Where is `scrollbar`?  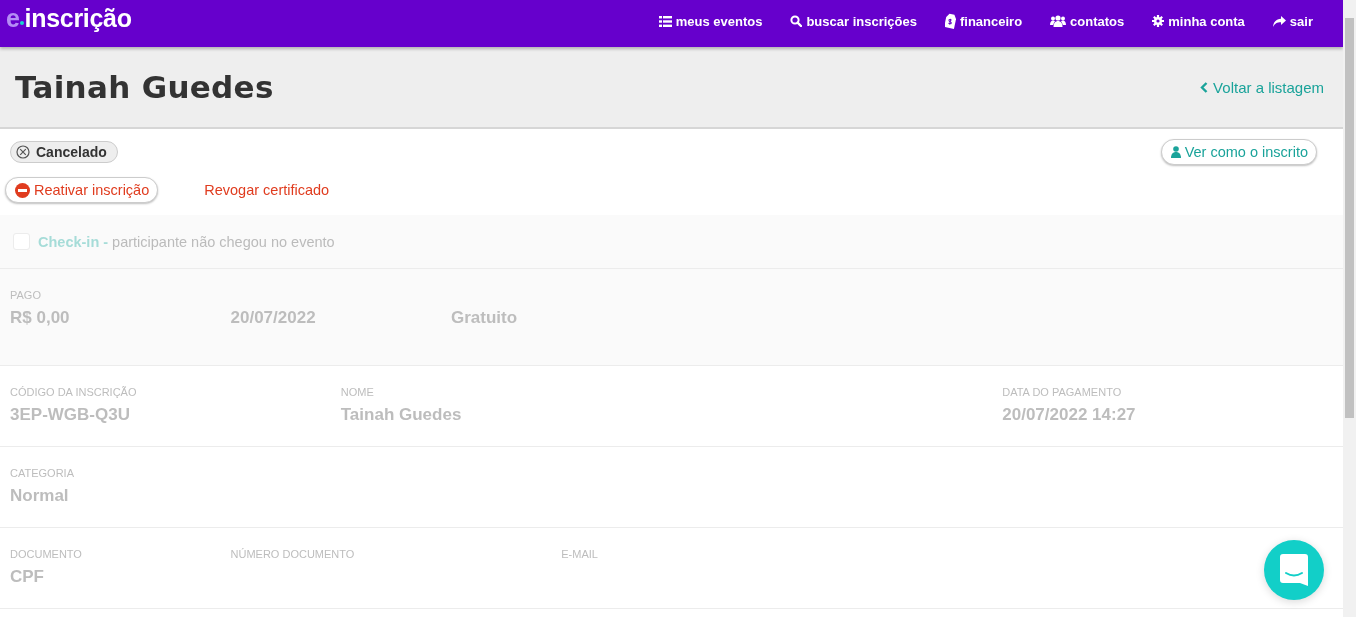 scrollbar is located at coordinates (1349, 308).